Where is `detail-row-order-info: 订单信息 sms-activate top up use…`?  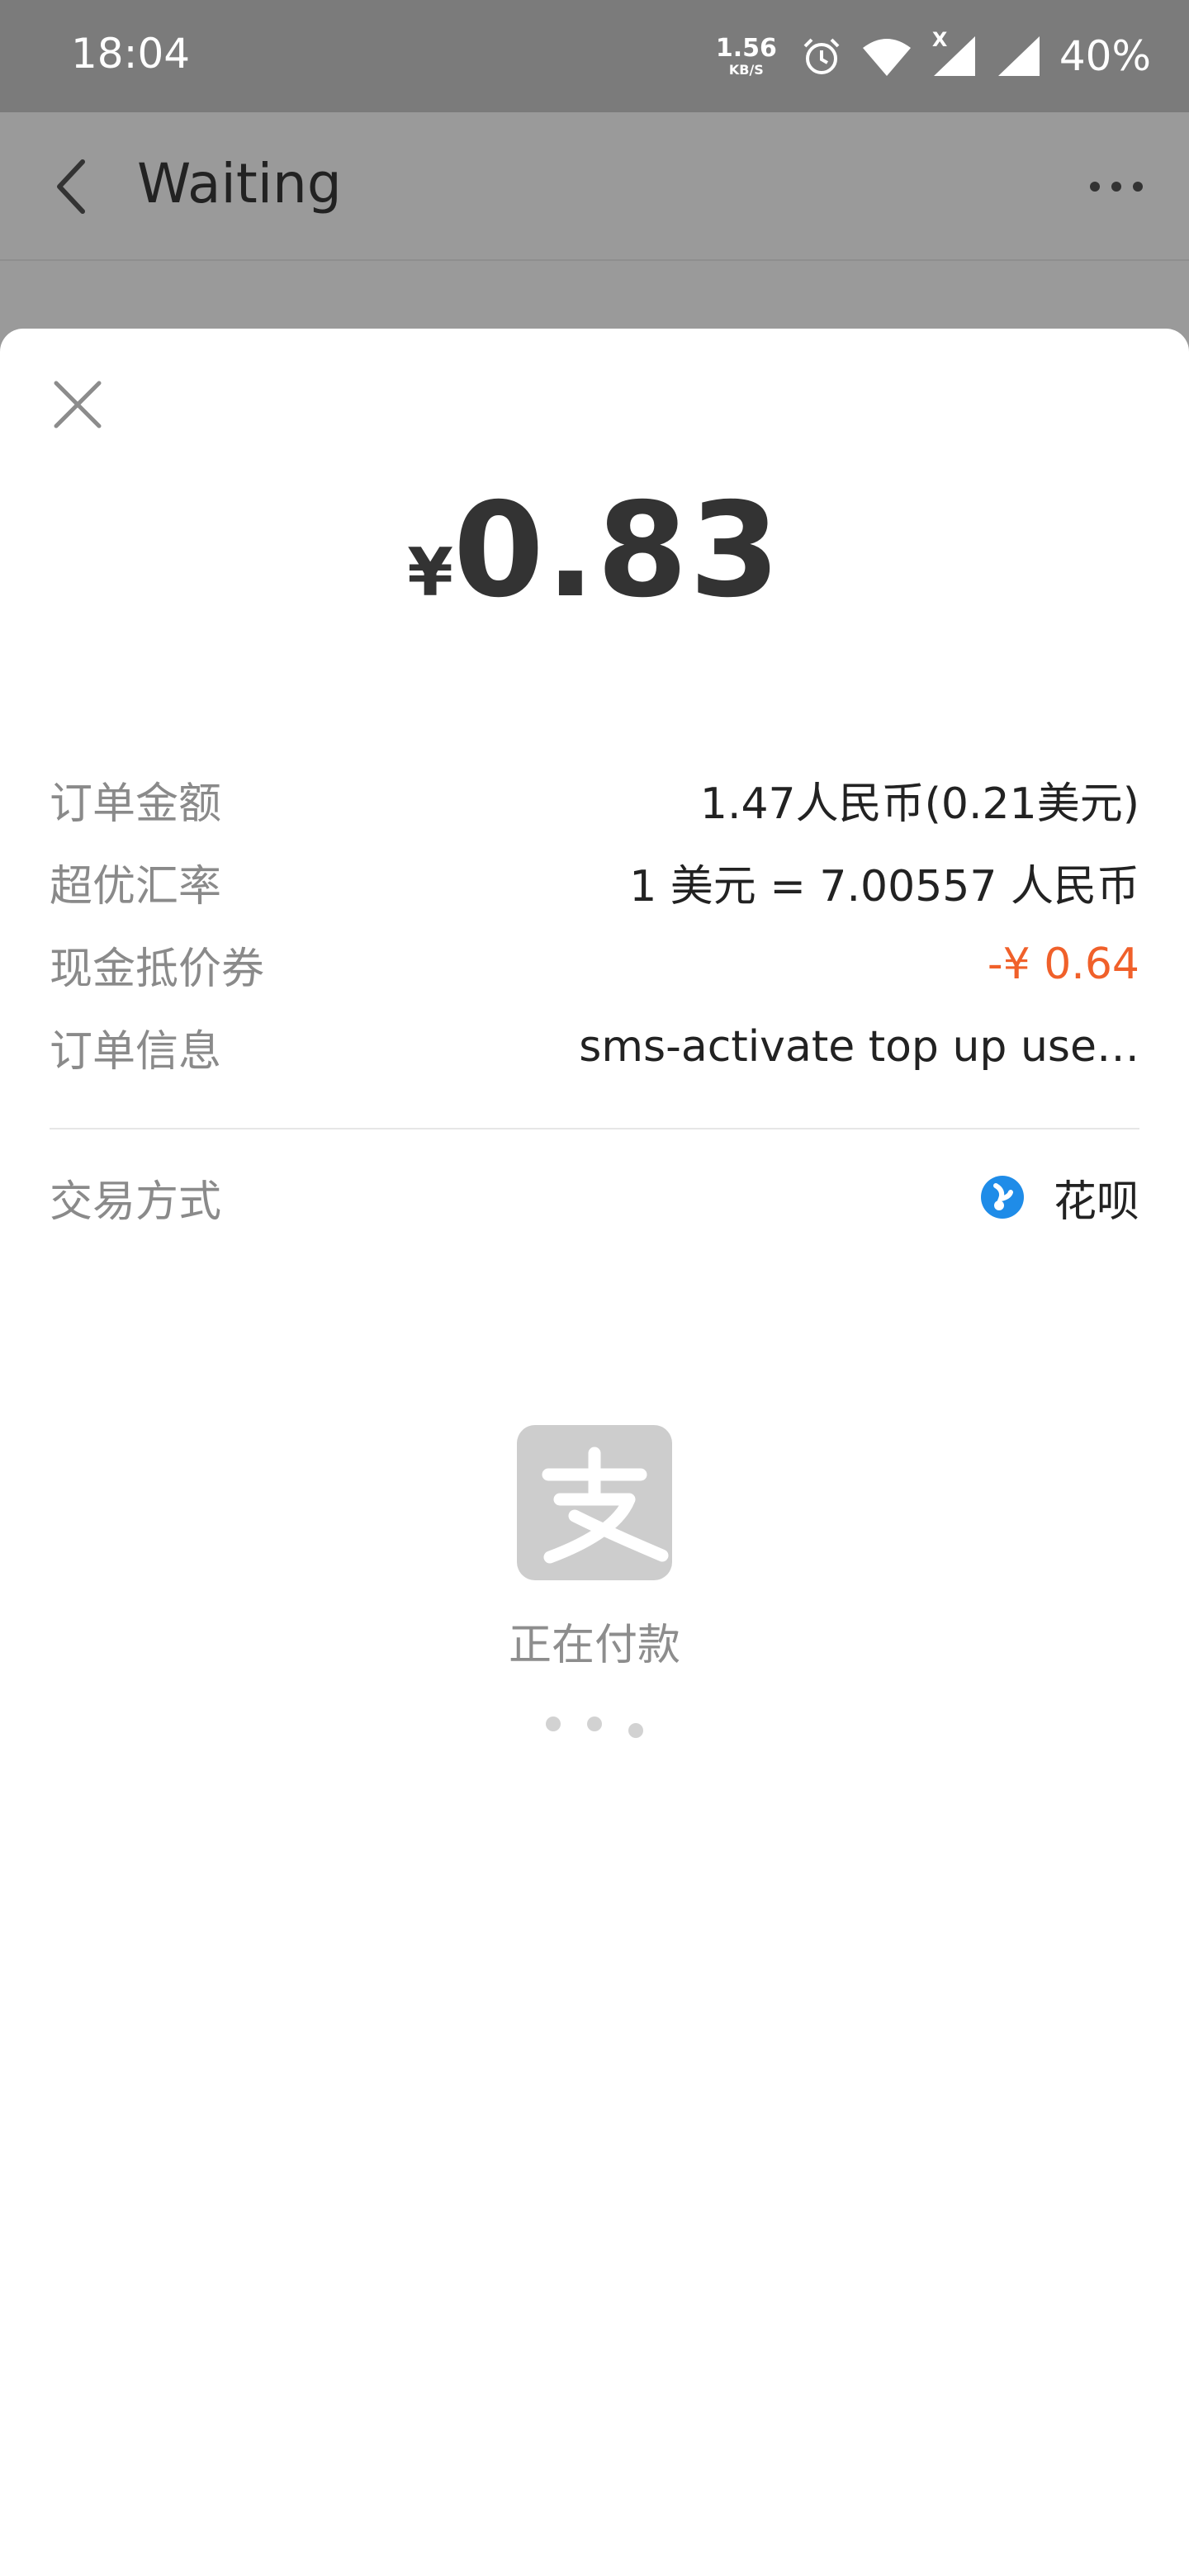 detail-row-order-info: 订单信息 sms-activate top up use… is located at coordinates (594, 1047).